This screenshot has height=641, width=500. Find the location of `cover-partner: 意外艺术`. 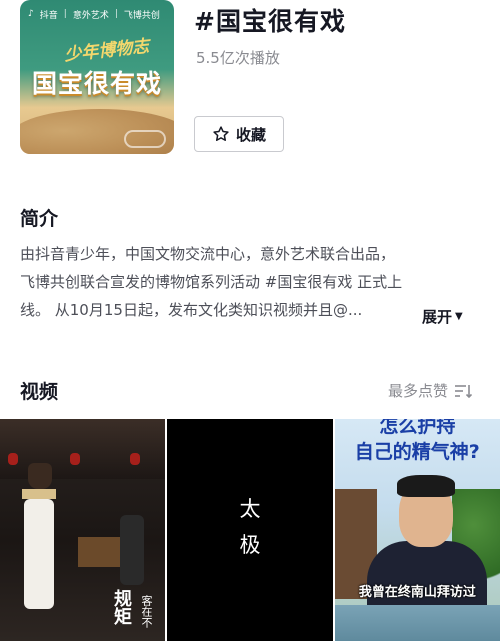

cover-partner: 意外艺术 is located at coordinates (90, 15).